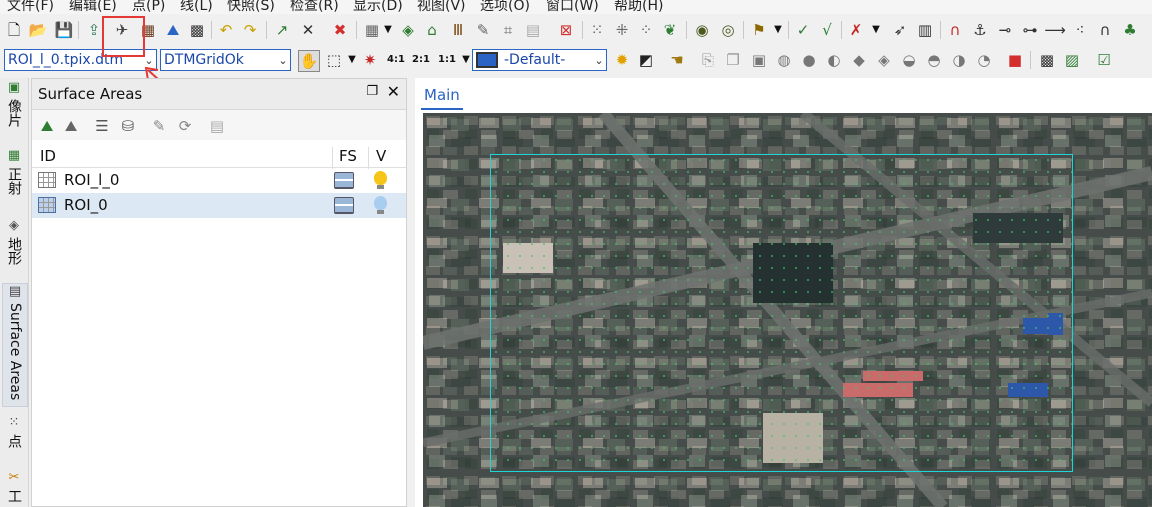 The image size is (1152, 507). What do you see at coordinates (934, 60) in the screenshot?
I see `dome2-icon: ◓` at bounding box center [934, 60].